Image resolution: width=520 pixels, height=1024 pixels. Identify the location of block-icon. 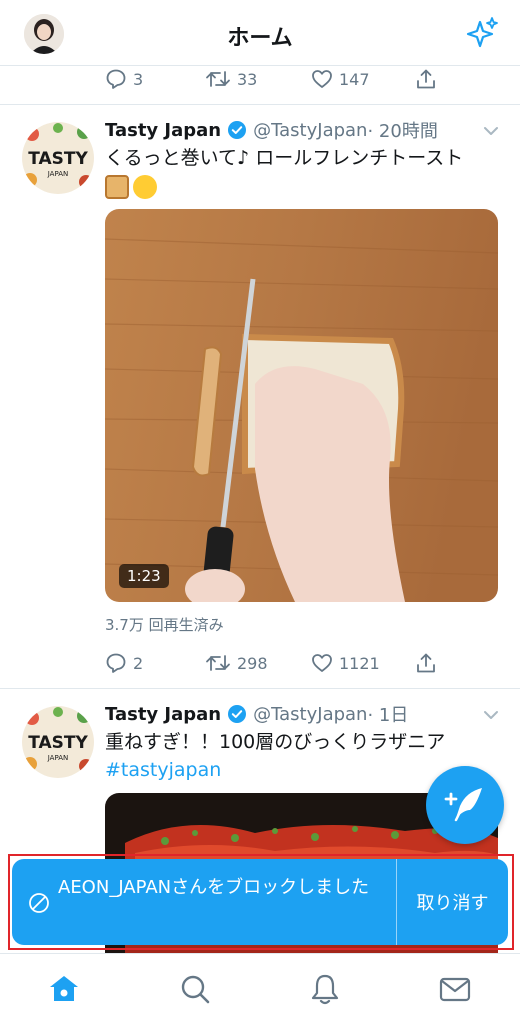
(39, 903).